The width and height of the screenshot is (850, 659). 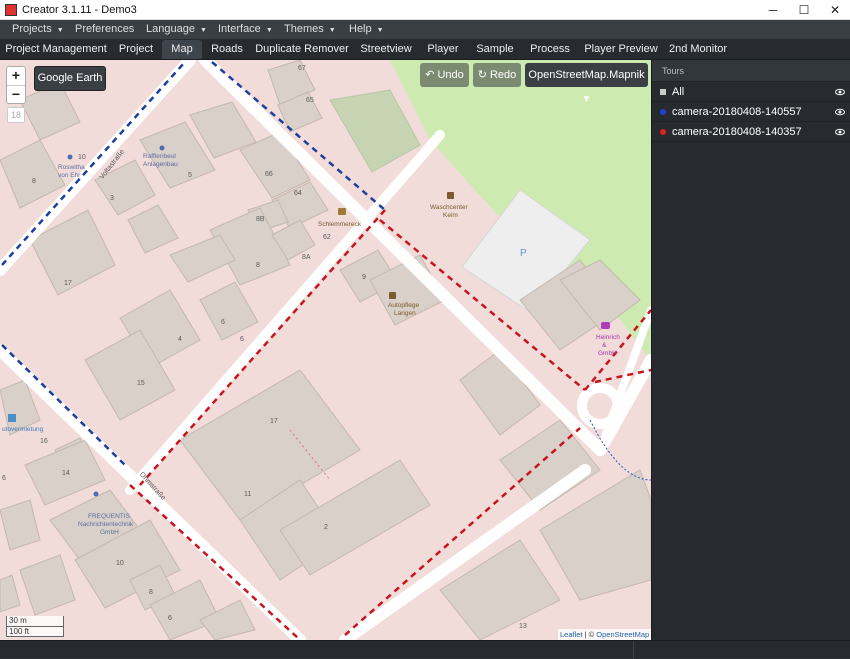 What do you see at coordinates (35, 631) in the screenshot?
I see `scale-imperial: 100 ft` at bounding box center [35, 631].